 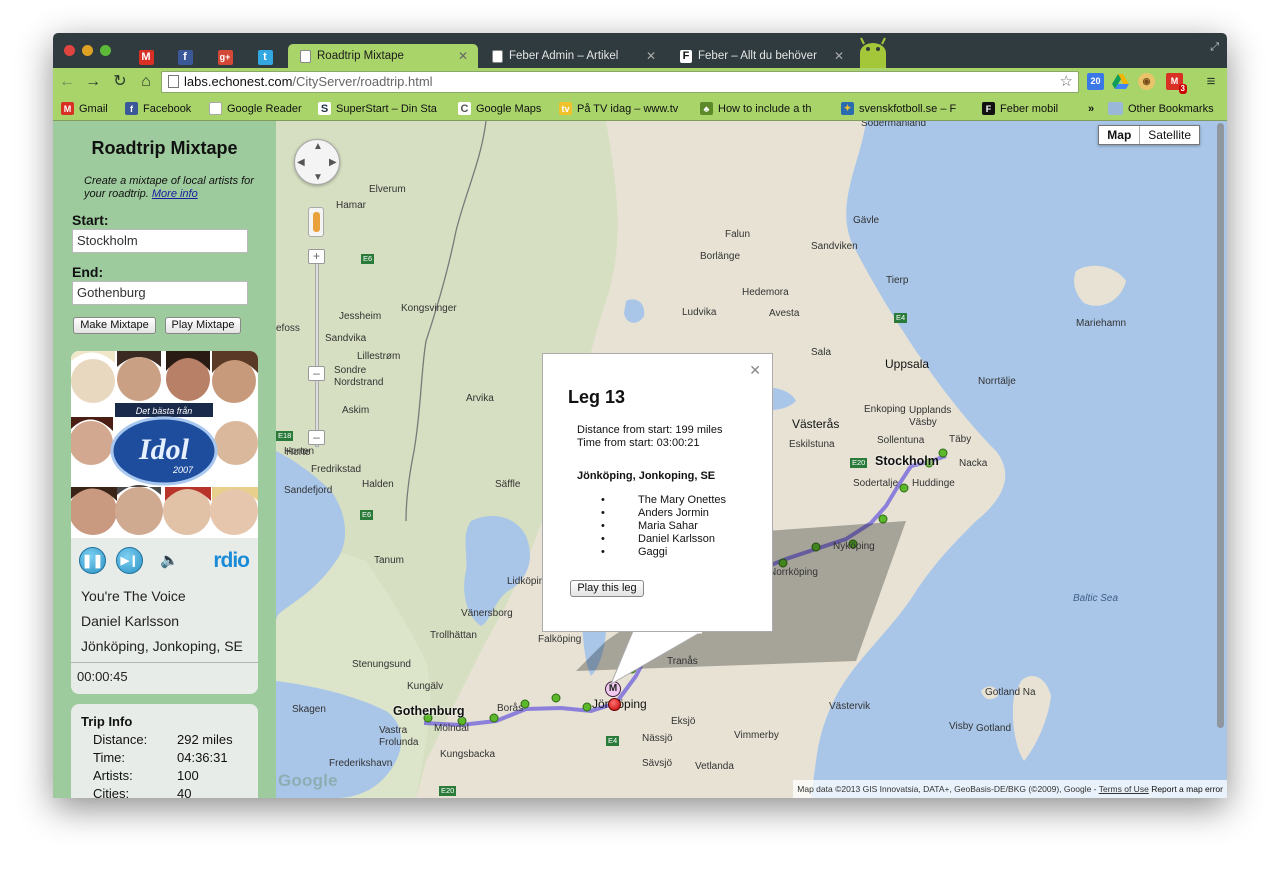 I want to click on map-place-label: Nyköping, so click(x=854, y=546).